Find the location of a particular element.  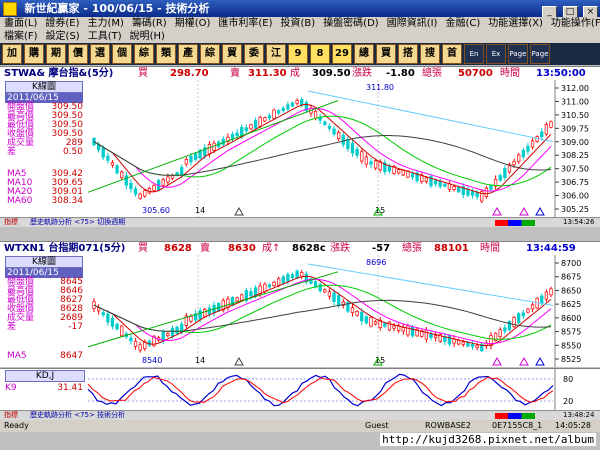

toolbar-button-11: 委 is located at coordinates (254, 54).